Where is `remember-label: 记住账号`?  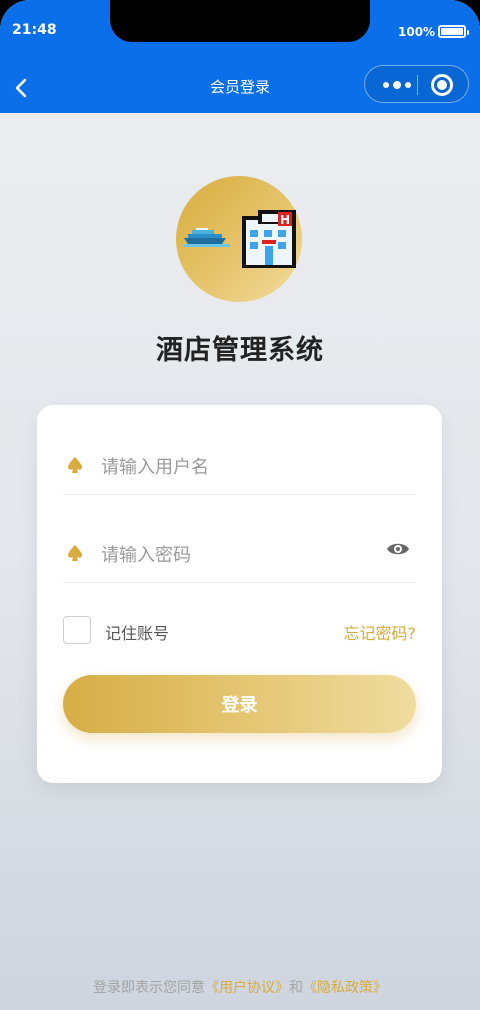 remember-label: 记住账号 is located at coordinates (137, 632).